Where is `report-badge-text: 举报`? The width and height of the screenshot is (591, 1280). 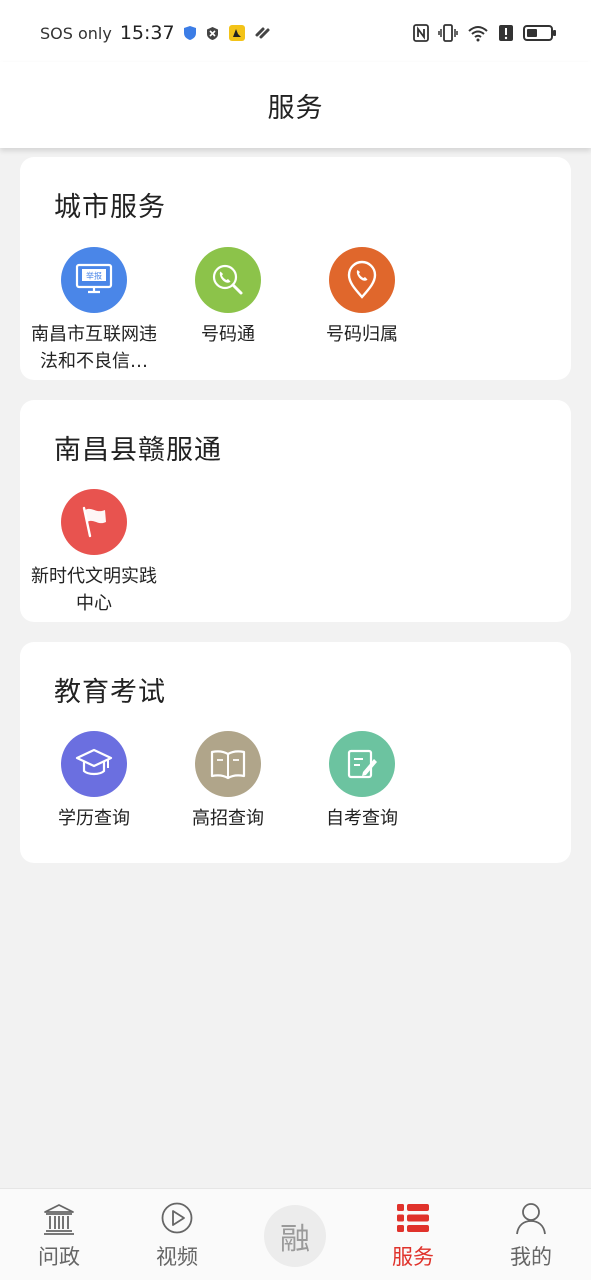 report-badge-text: 举报 is located at coordinates (94, 276).